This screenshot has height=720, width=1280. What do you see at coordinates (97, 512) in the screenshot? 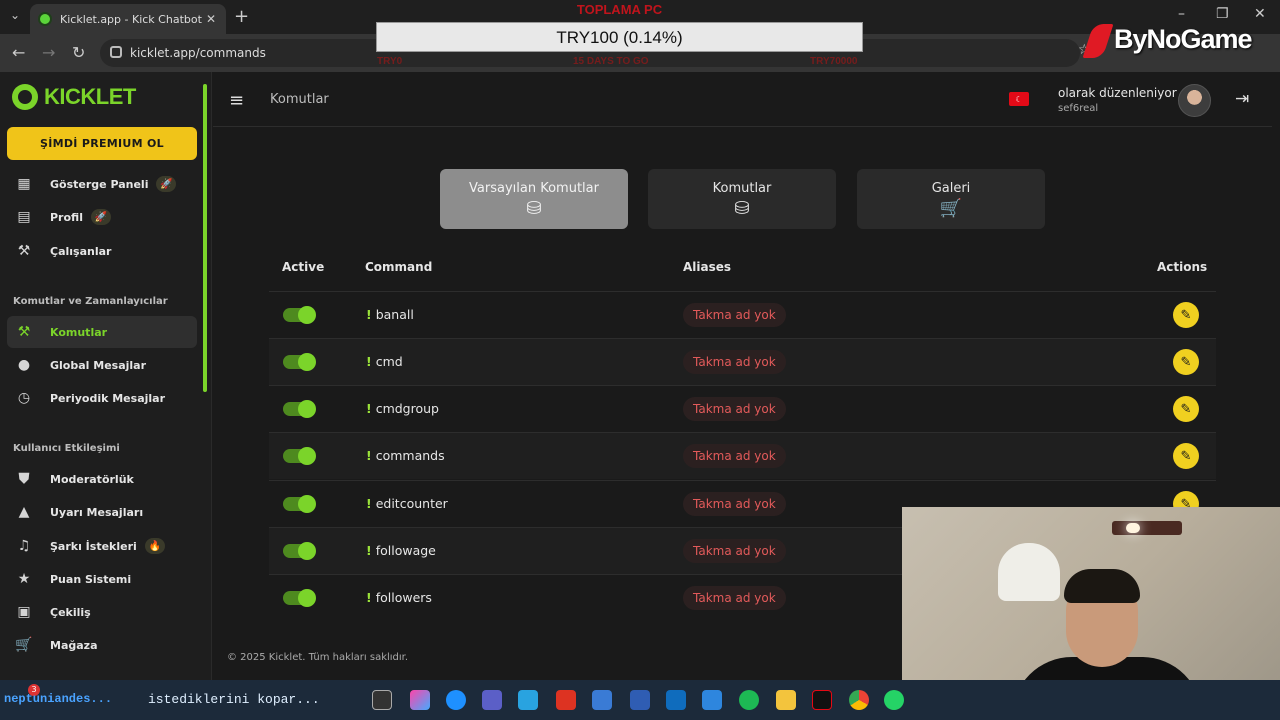
I see `sidebar-item-label: Uyarı Mesajları` at bounding box center [97, 512].